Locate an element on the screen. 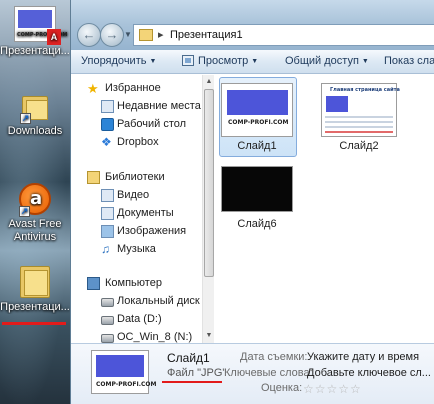  arrow-left-icon: ← is located at coordinates (89, 34).